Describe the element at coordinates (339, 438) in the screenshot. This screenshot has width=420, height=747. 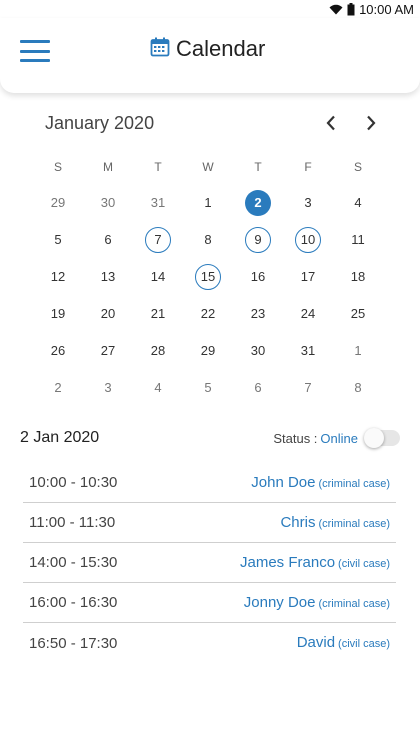
I see `status-value: Online` at that location.